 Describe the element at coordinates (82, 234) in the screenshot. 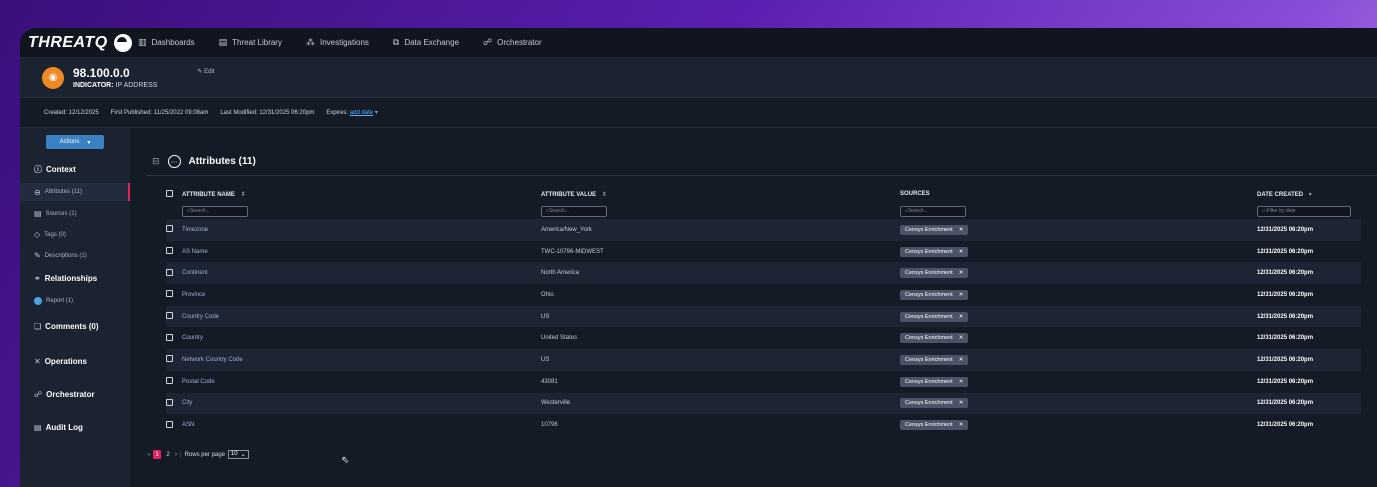

I see `sidebar-item-tags: ◇ Tags (0)` at that location.